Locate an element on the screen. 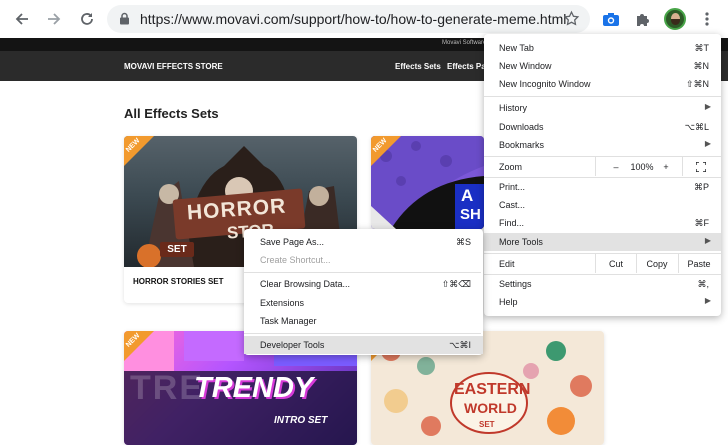 Image resolution: width=728 pixels, height=445 pixels. kebab-menu-icon is located at coordinates (707, 19).